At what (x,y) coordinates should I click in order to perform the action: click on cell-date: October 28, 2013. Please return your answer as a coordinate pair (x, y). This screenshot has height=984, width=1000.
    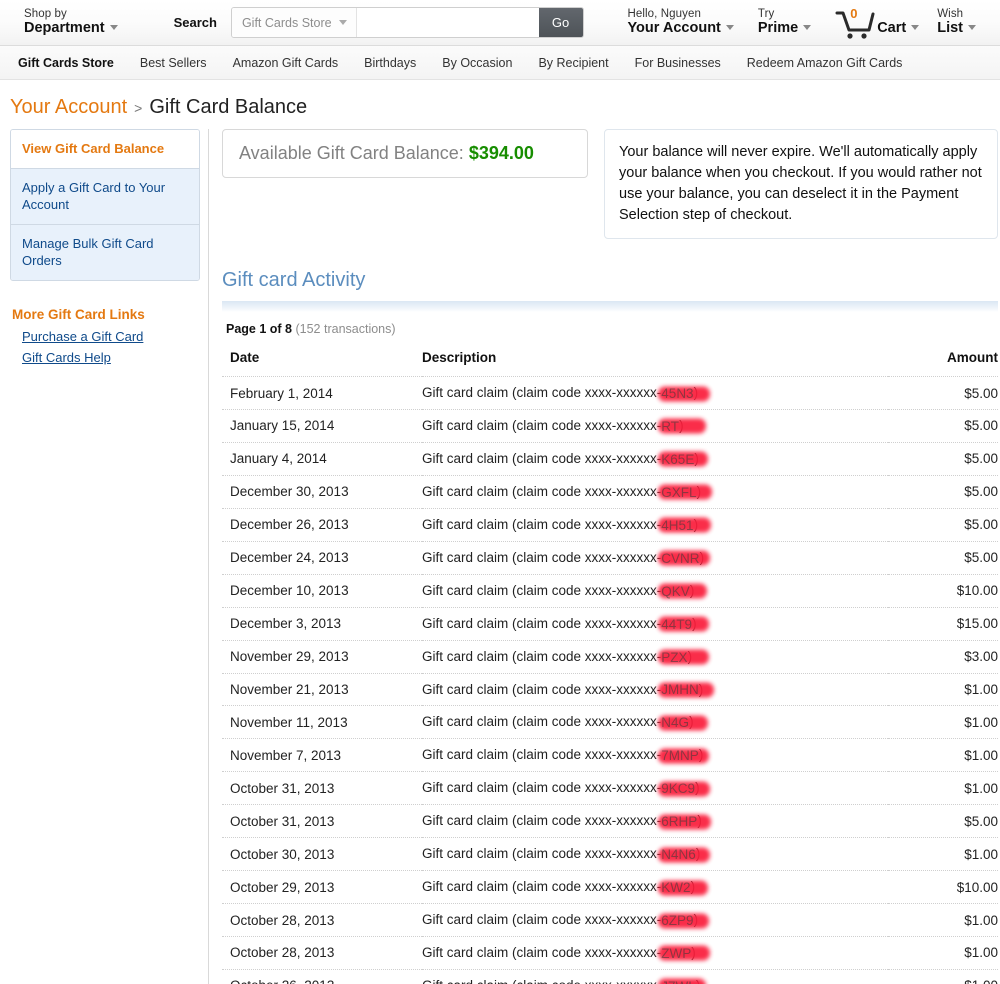
    Looking at the image, I should click on (322, 953).